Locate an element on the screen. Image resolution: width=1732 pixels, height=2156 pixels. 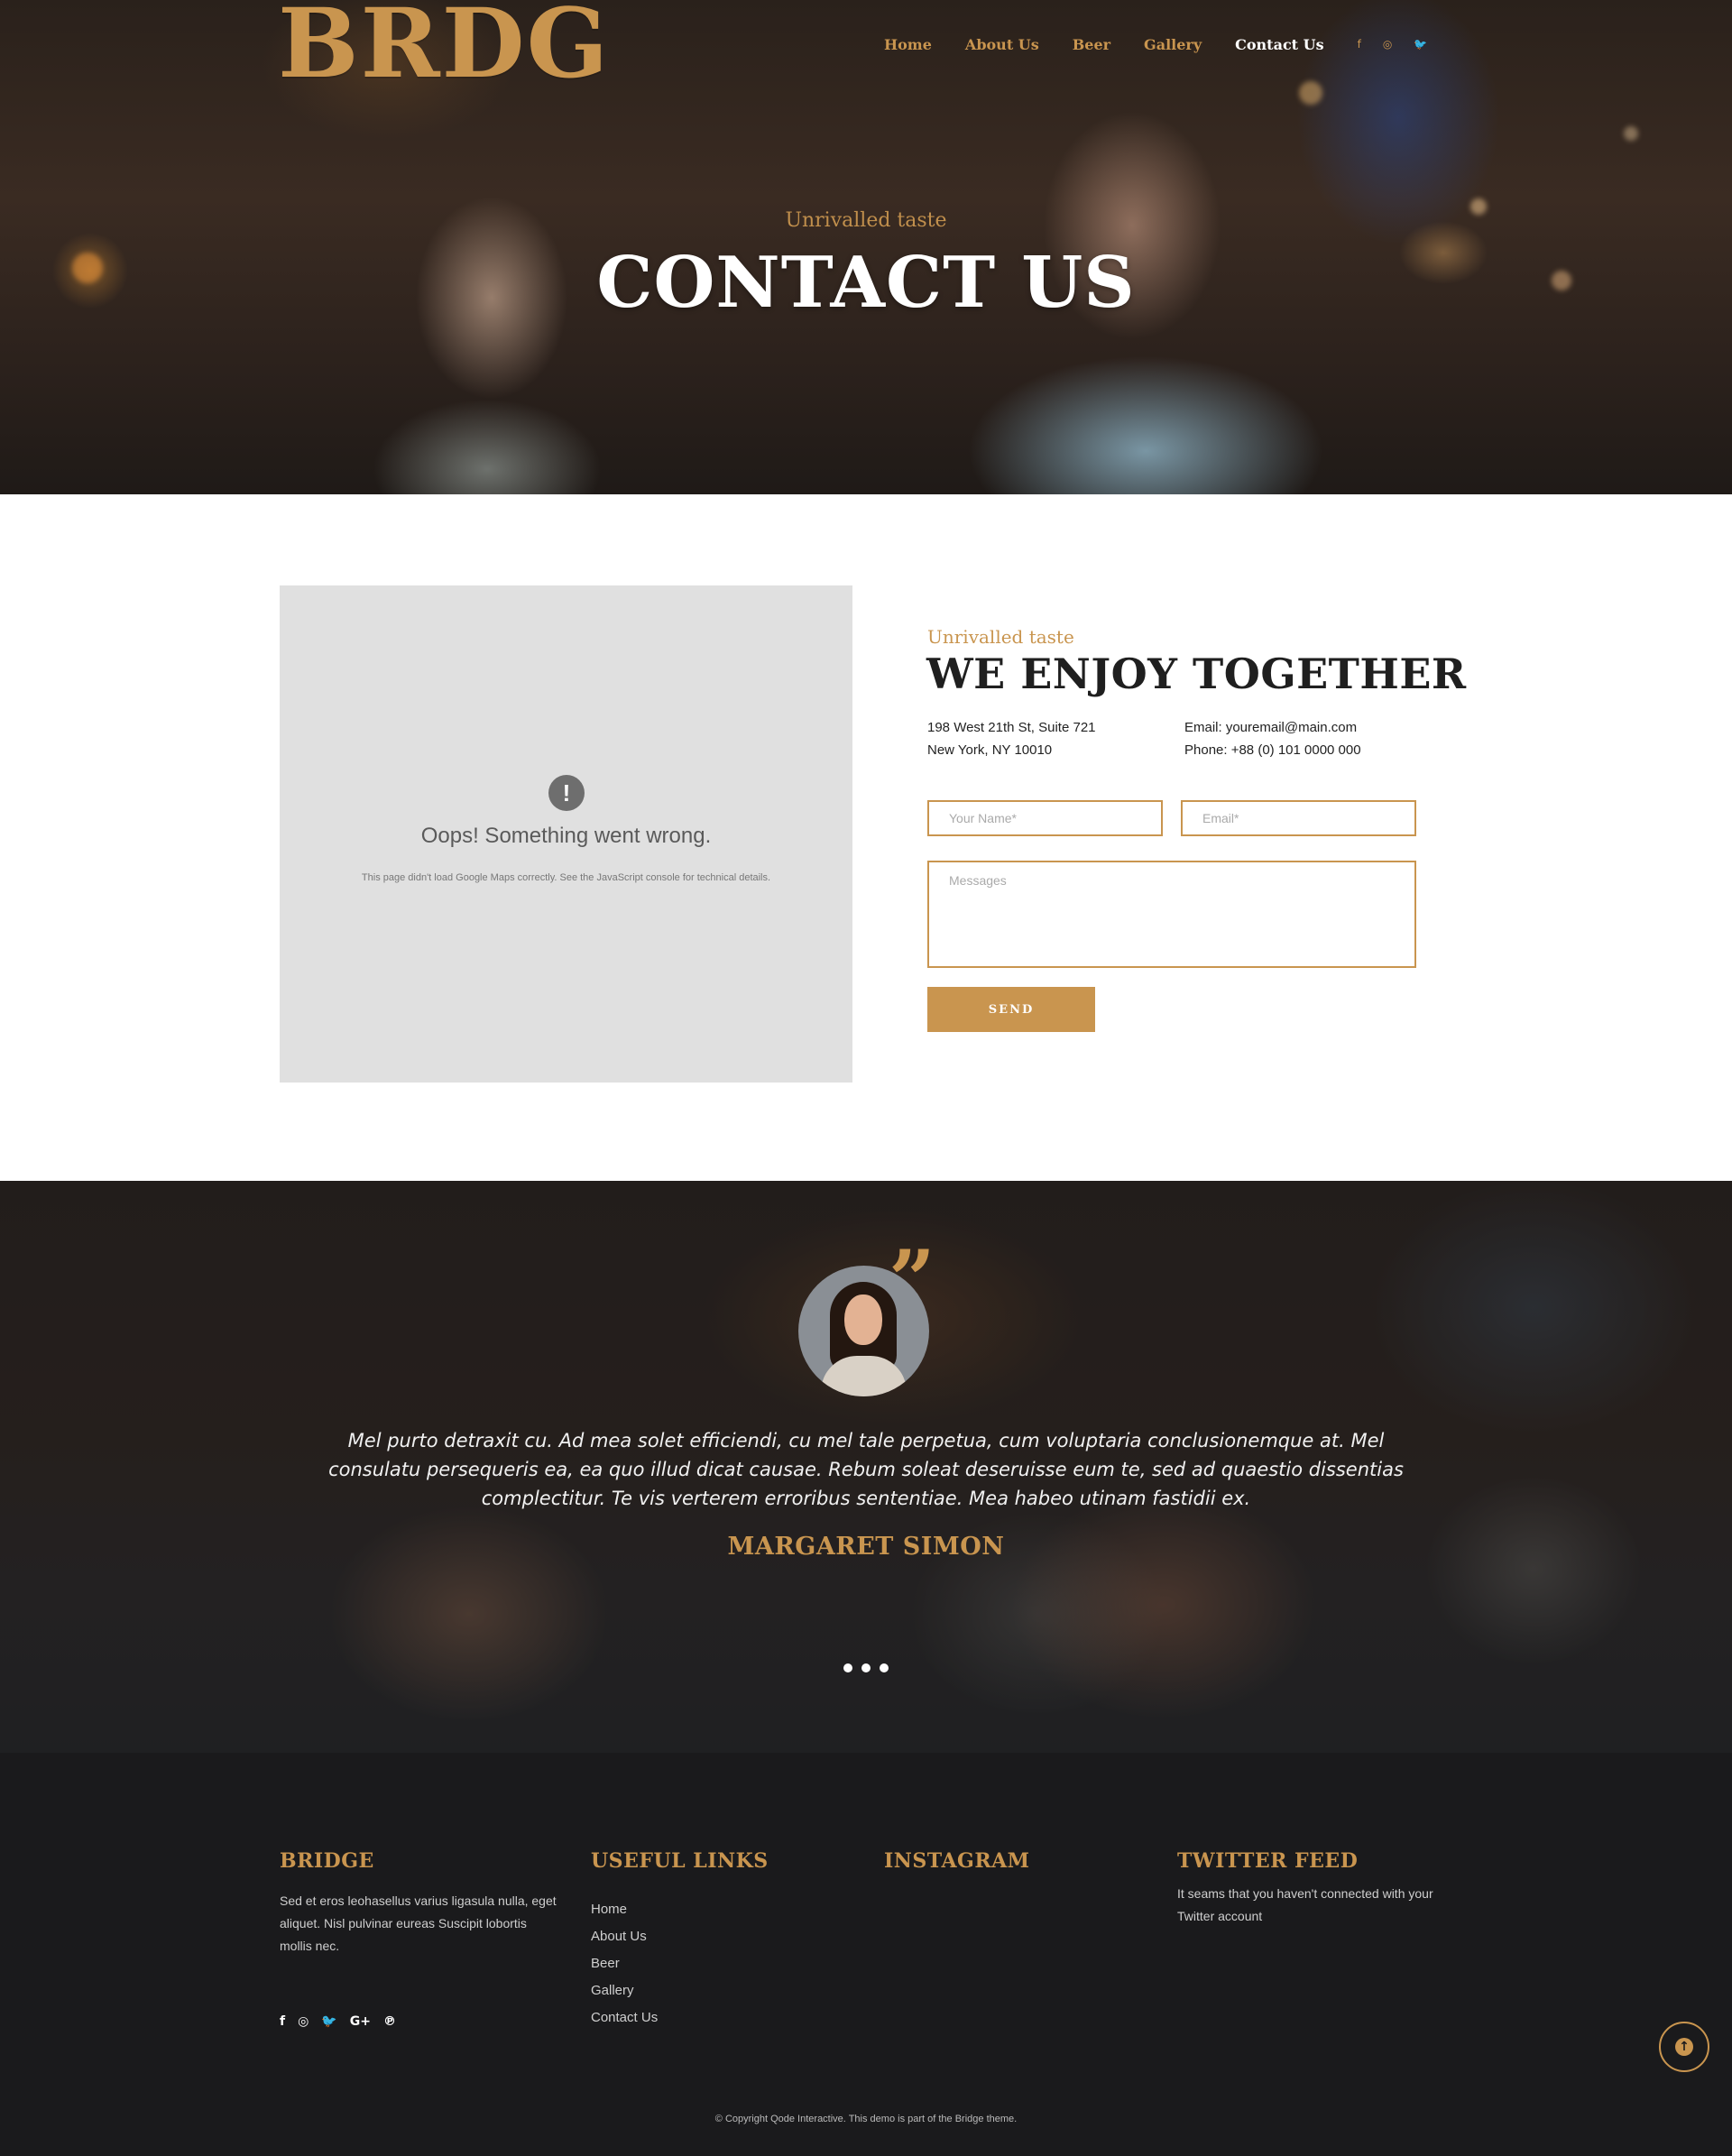
arrow-up-icon: ↑ is located at coordinates (1684, 2047).